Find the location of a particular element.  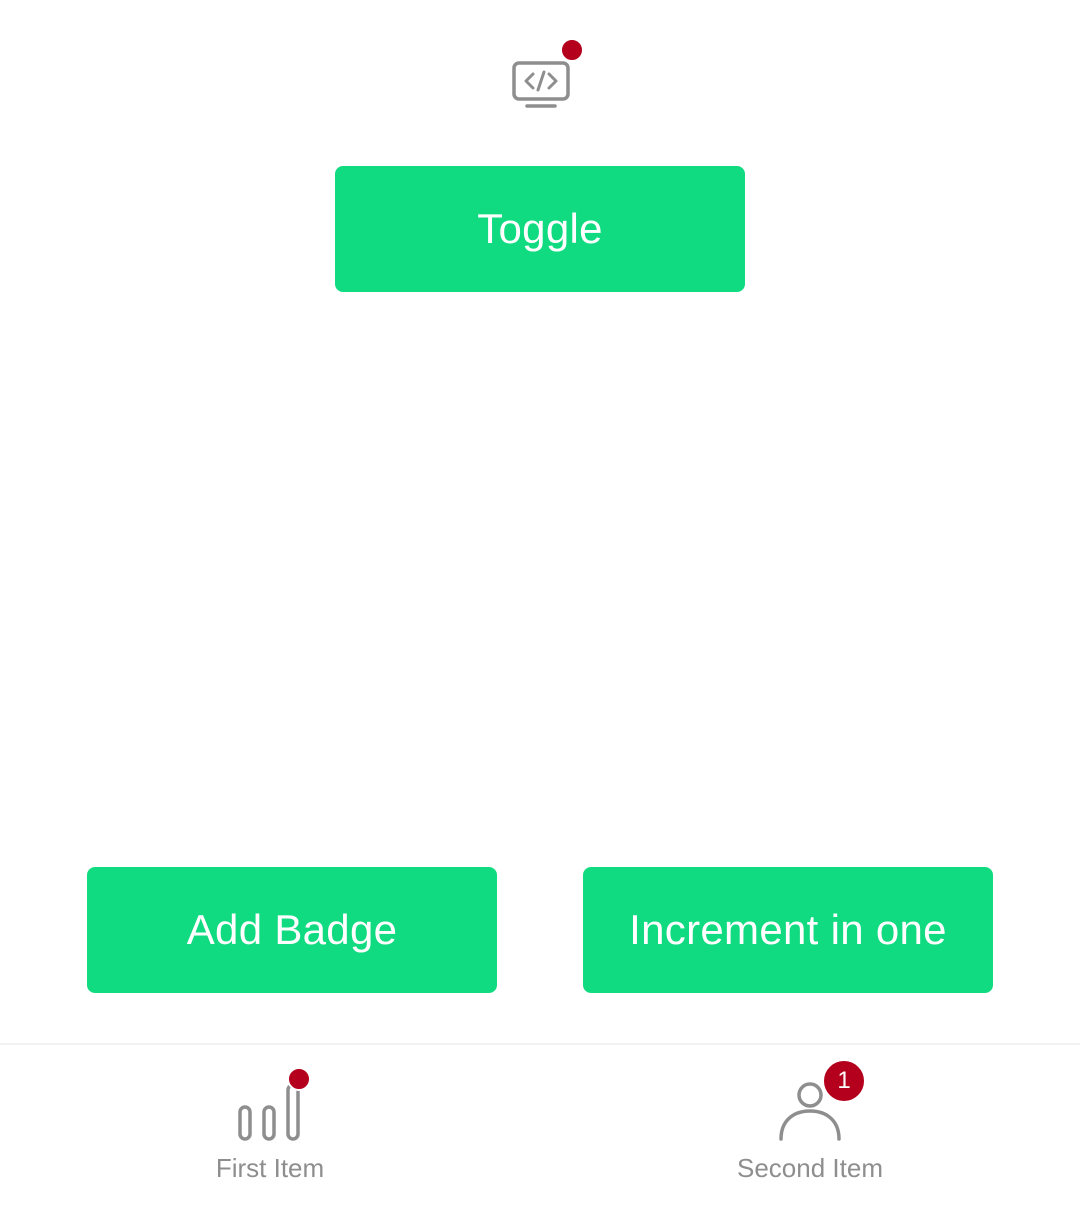

notification-dot-badge is located at coordinates (572, 50).